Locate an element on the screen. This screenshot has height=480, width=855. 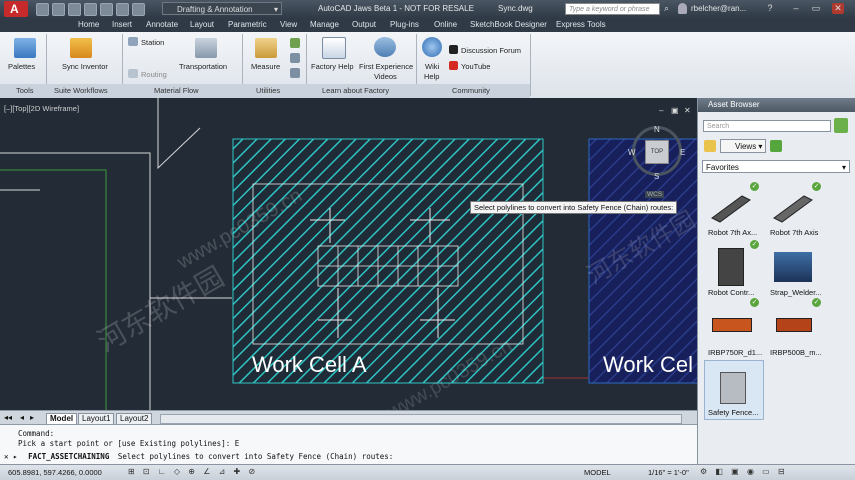
station-icon is located at coordinates (133, 41).